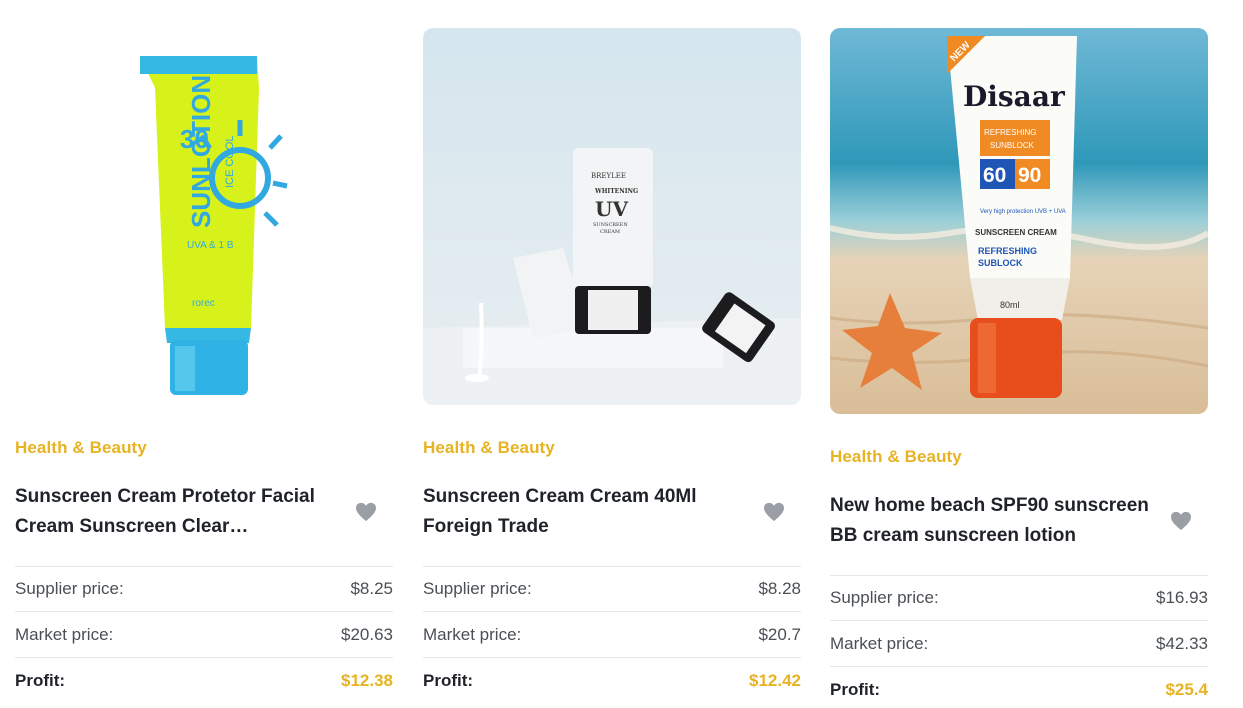  I want to click on svg-text: SUNLOTION, so click(201, 151).